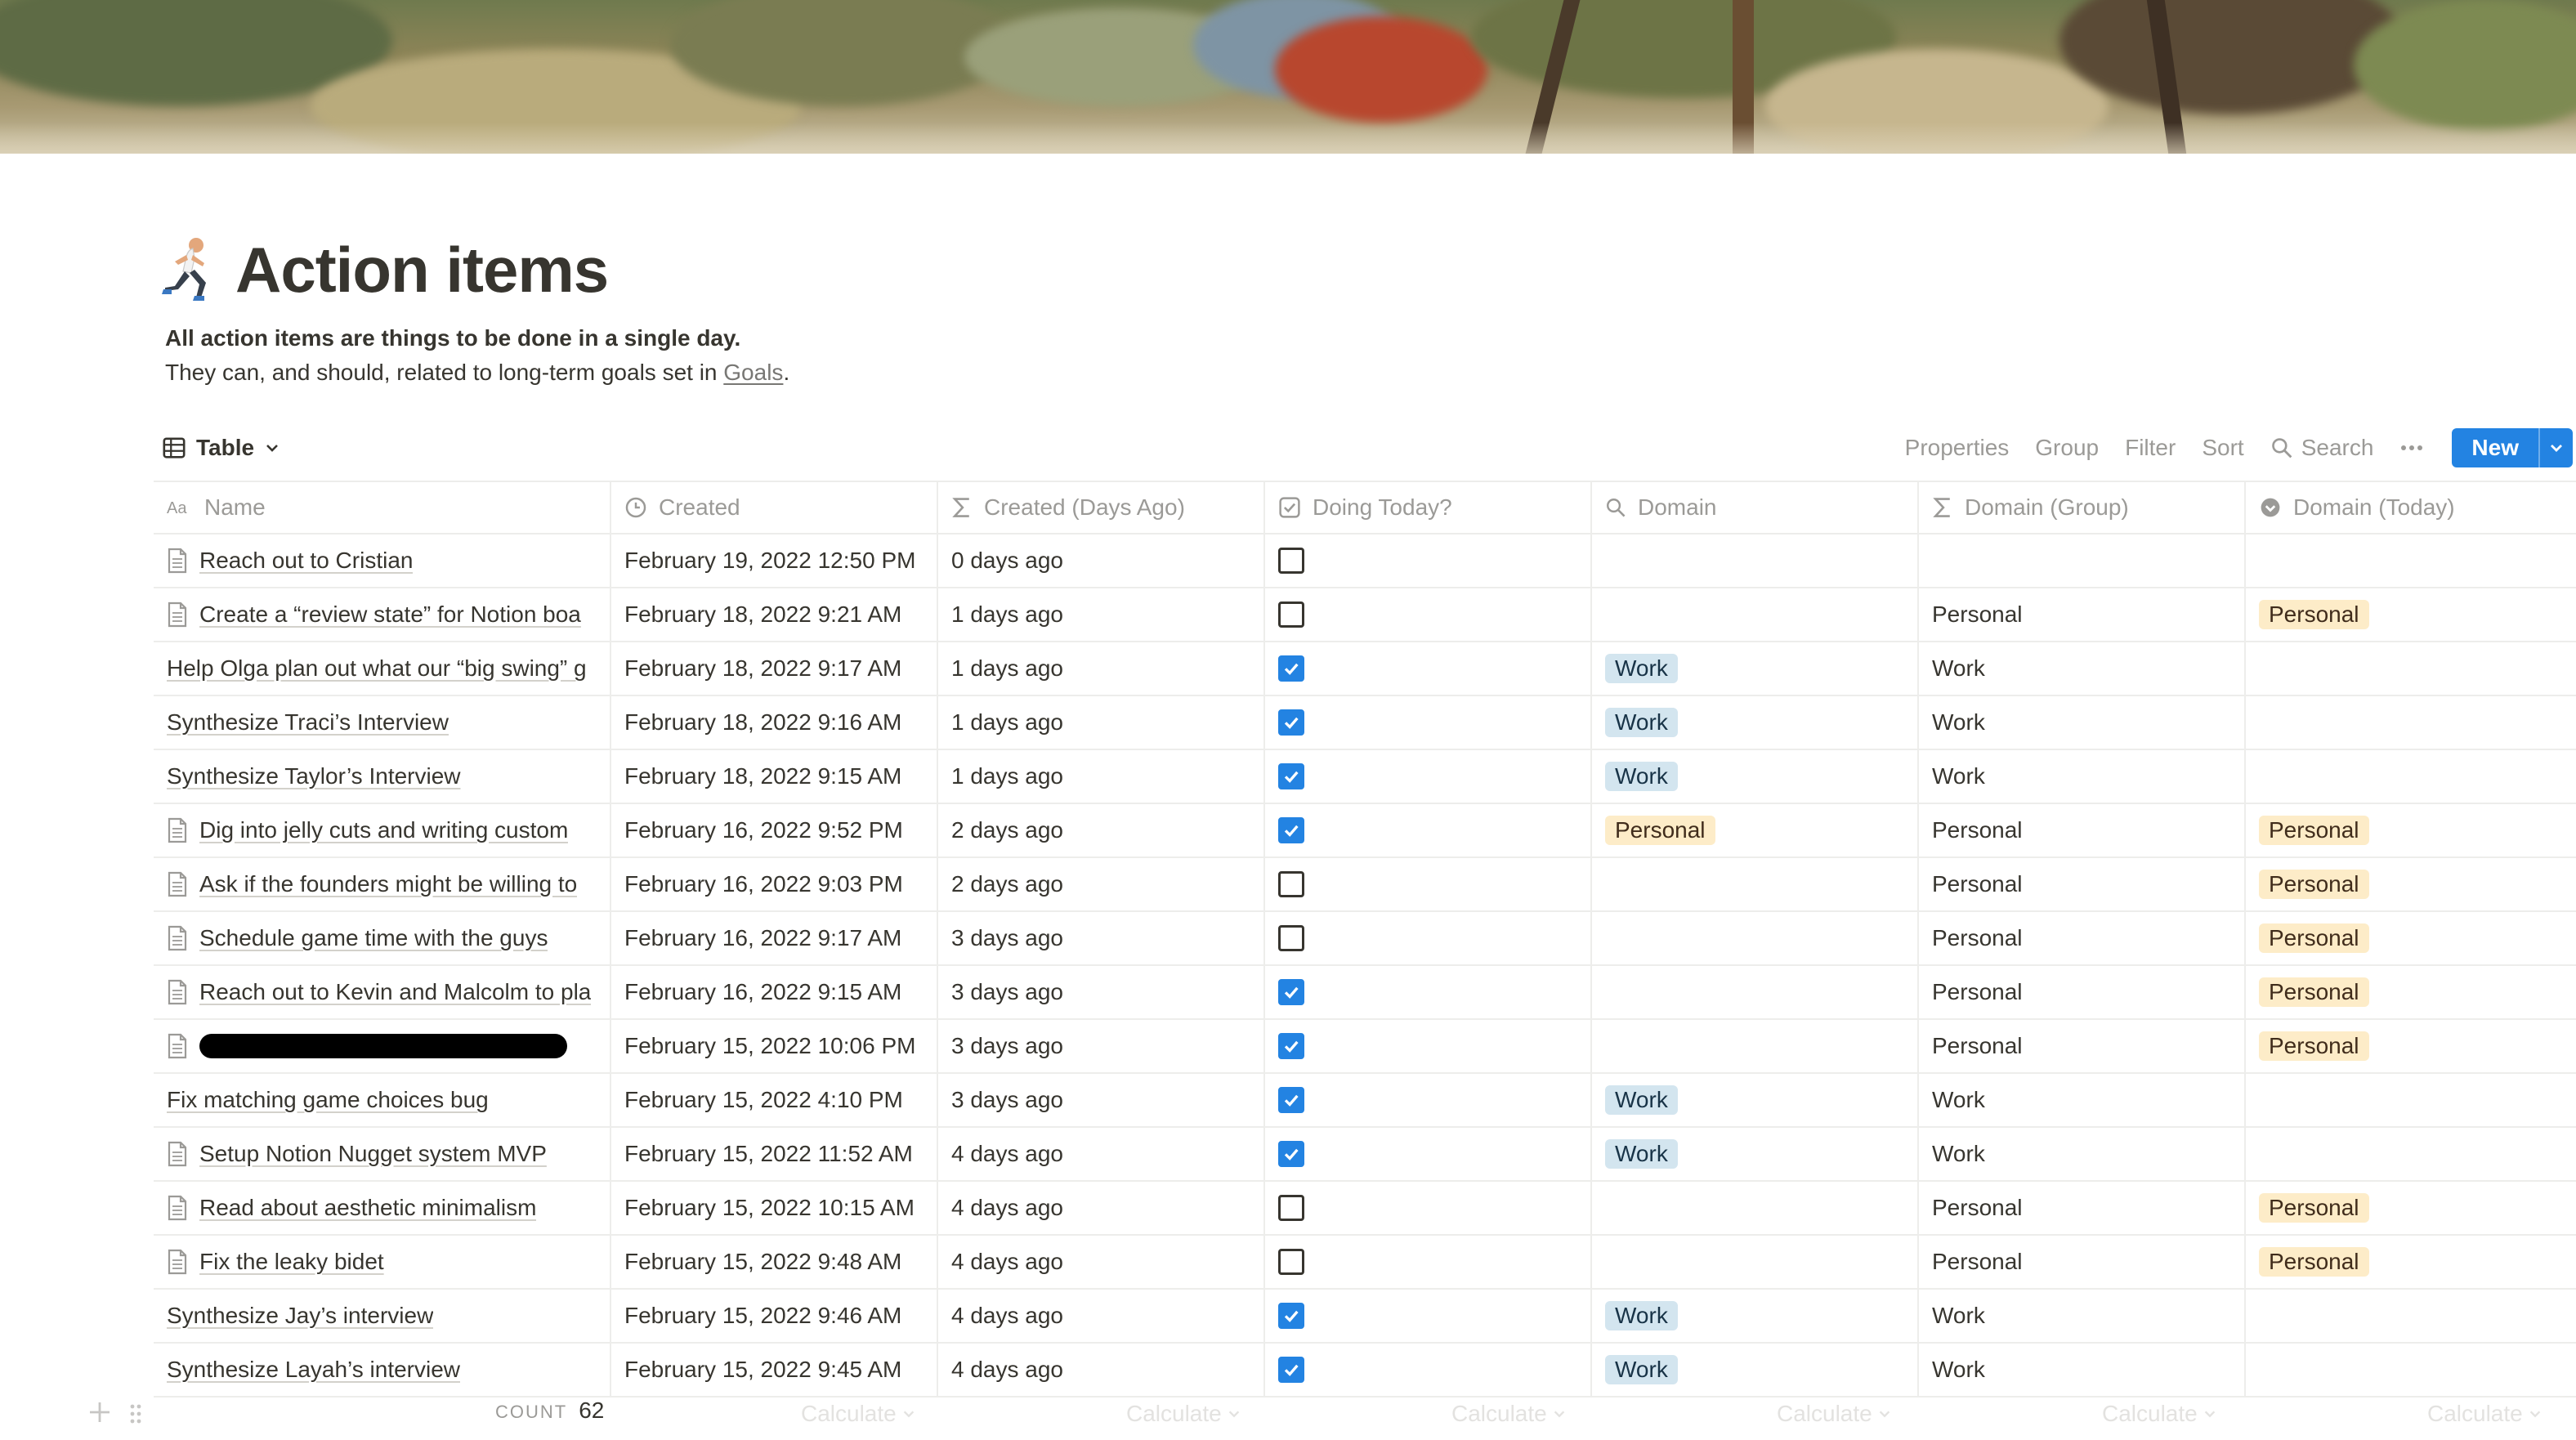  What do you see at coordinates (1101, 507) in the screenshot?
I see `column-header-created-days-ago: Created (Days Ago)` at bounding box center [1101, 507].